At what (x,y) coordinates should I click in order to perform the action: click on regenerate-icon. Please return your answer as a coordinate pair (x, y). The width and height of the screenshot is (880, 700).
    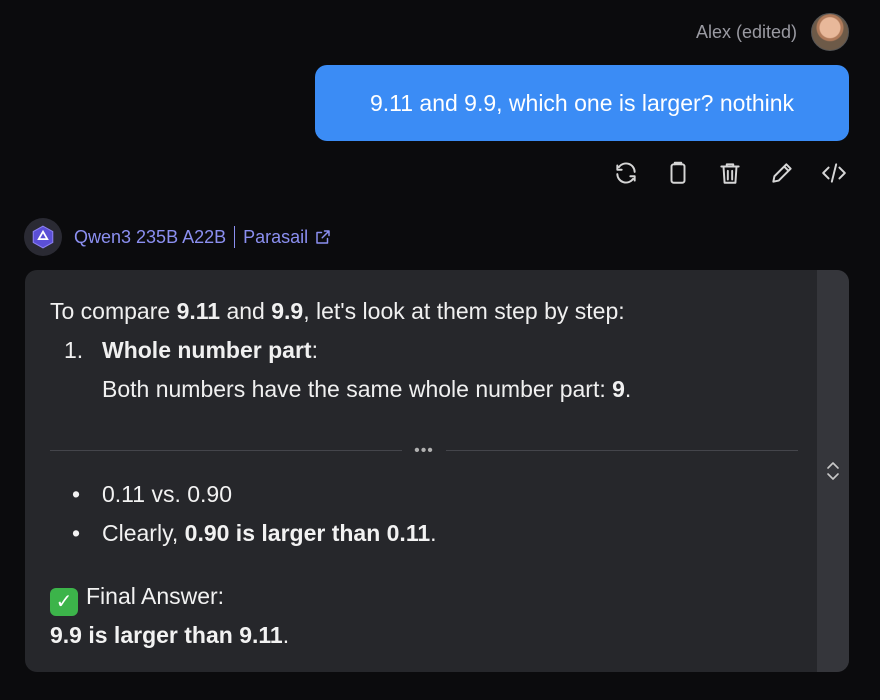
    Looking at the image, I should click on (626, 173).